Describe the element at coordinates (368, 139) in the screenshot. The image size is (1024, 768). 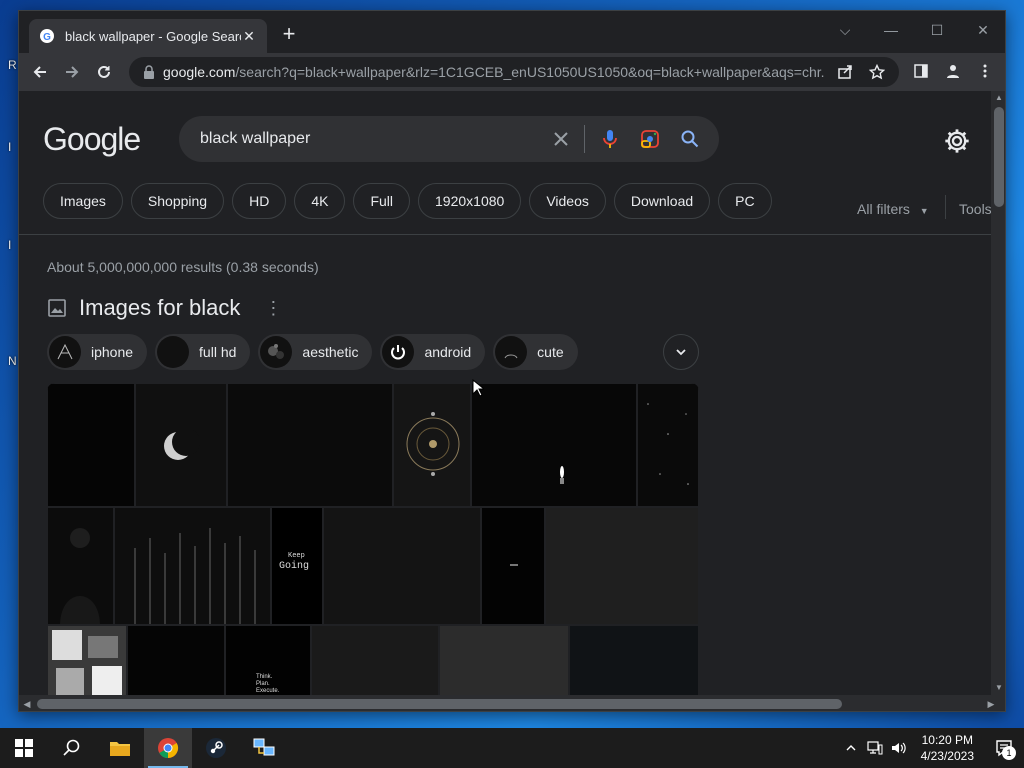
I see `search-input: black wallpaper` at that location.